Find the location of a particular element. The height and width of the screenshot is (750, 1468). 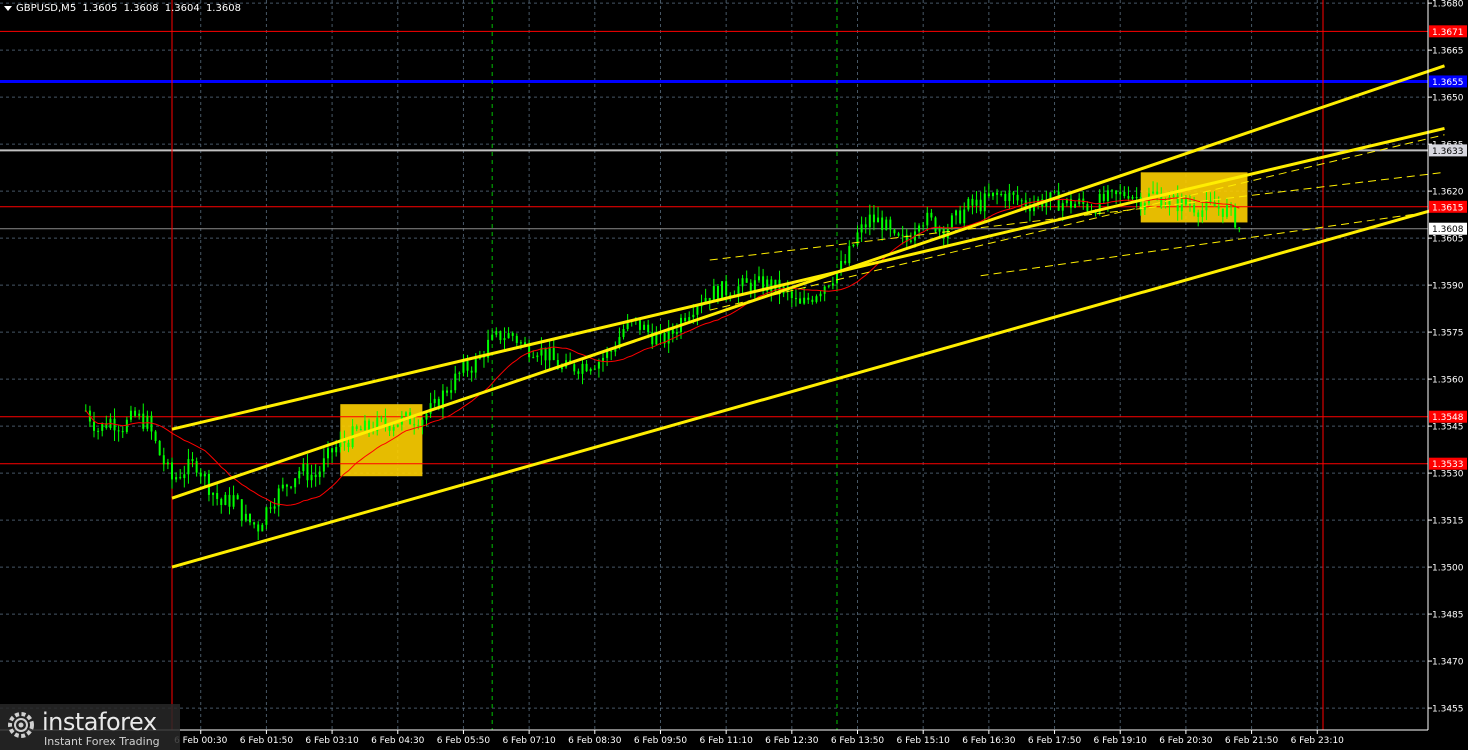

price-tag-label: 1.3608 is located at coordinates (1448, 230).